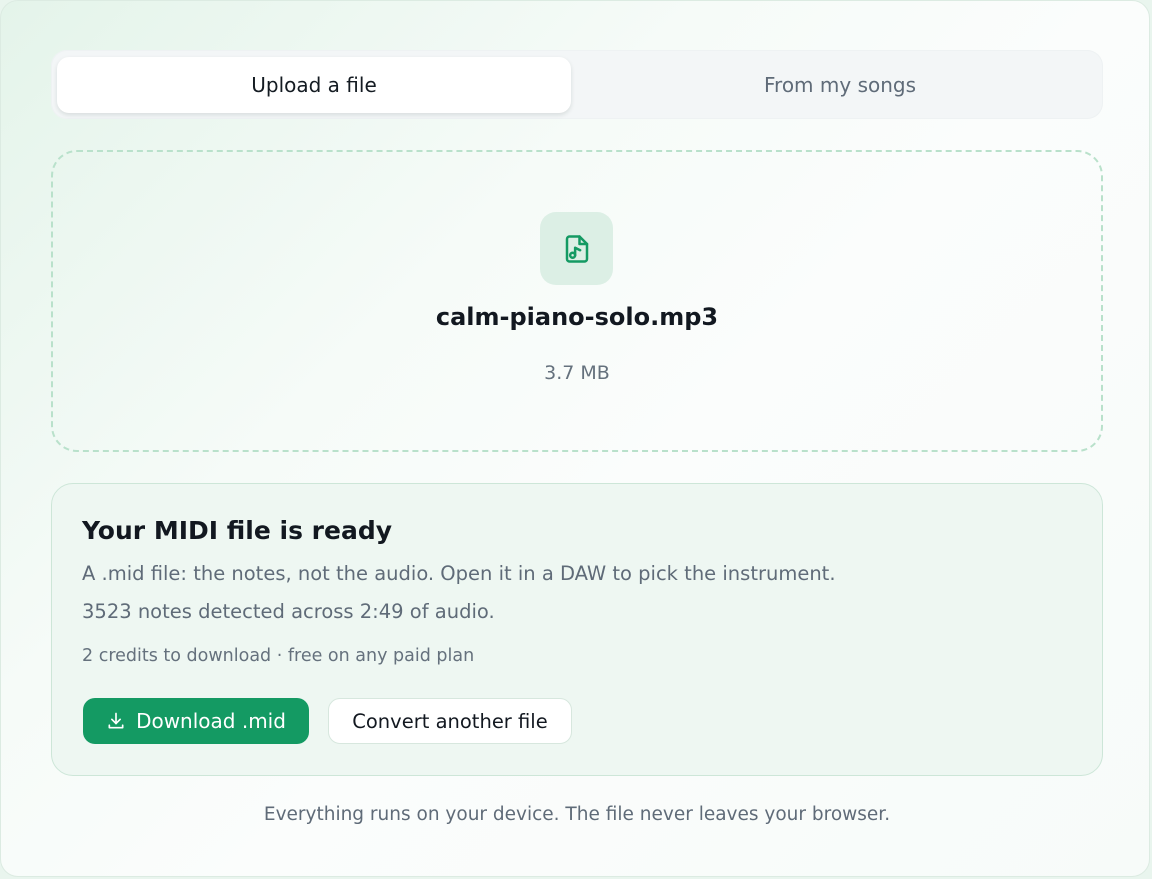 The width and height of the screenshot is (1152, 879). I want to click on download-midi-button: Download .mid, so click(196, 721).